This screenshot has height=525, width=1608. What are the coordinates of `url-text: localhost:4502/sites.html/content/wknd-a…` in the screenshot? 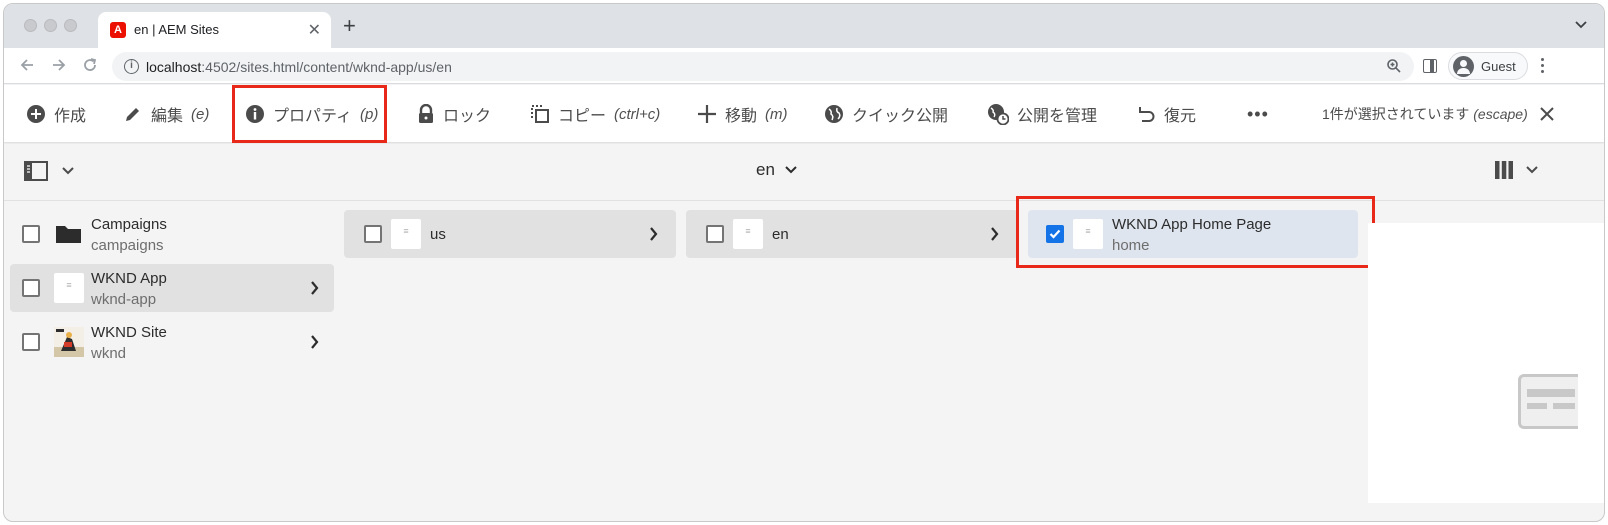 It's located at (299, 67).